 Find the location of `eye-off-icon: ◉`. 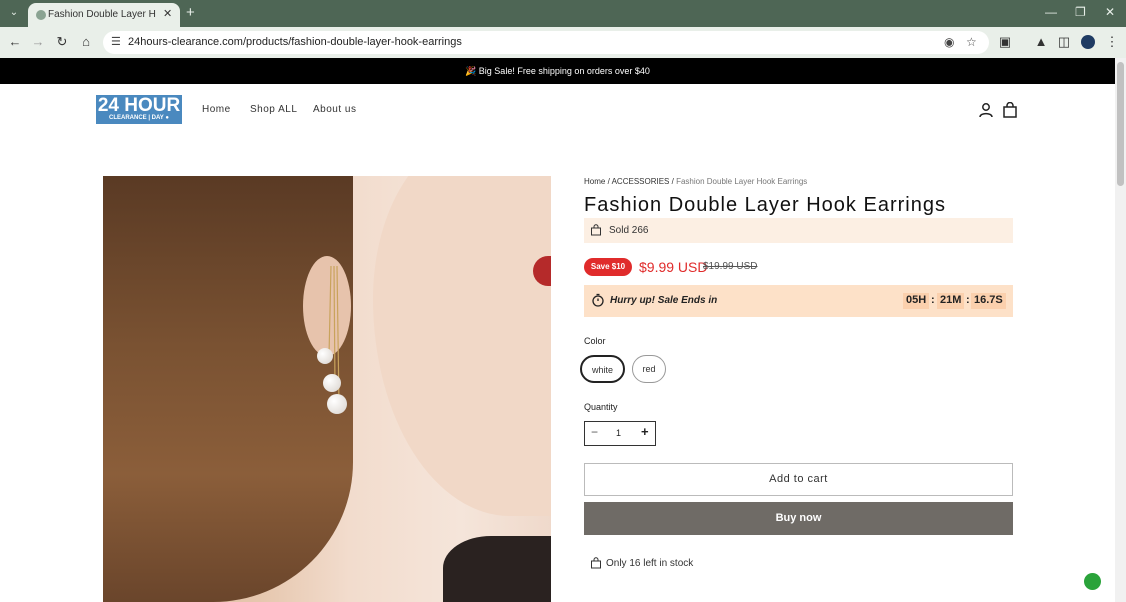

eye-off-icon: ◉ is located at coordinates (949, 42).